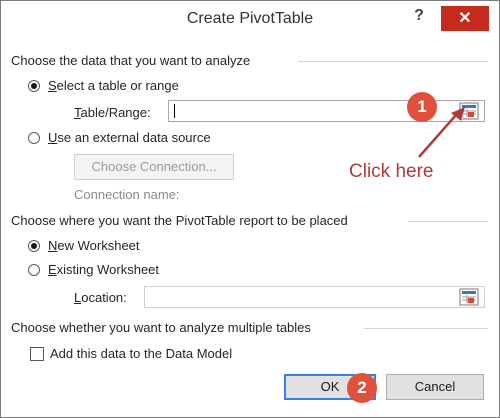  Describe the element at coordinates (362, 388) in the screenshot. I see `annotation-badge-2: 2` at that location.